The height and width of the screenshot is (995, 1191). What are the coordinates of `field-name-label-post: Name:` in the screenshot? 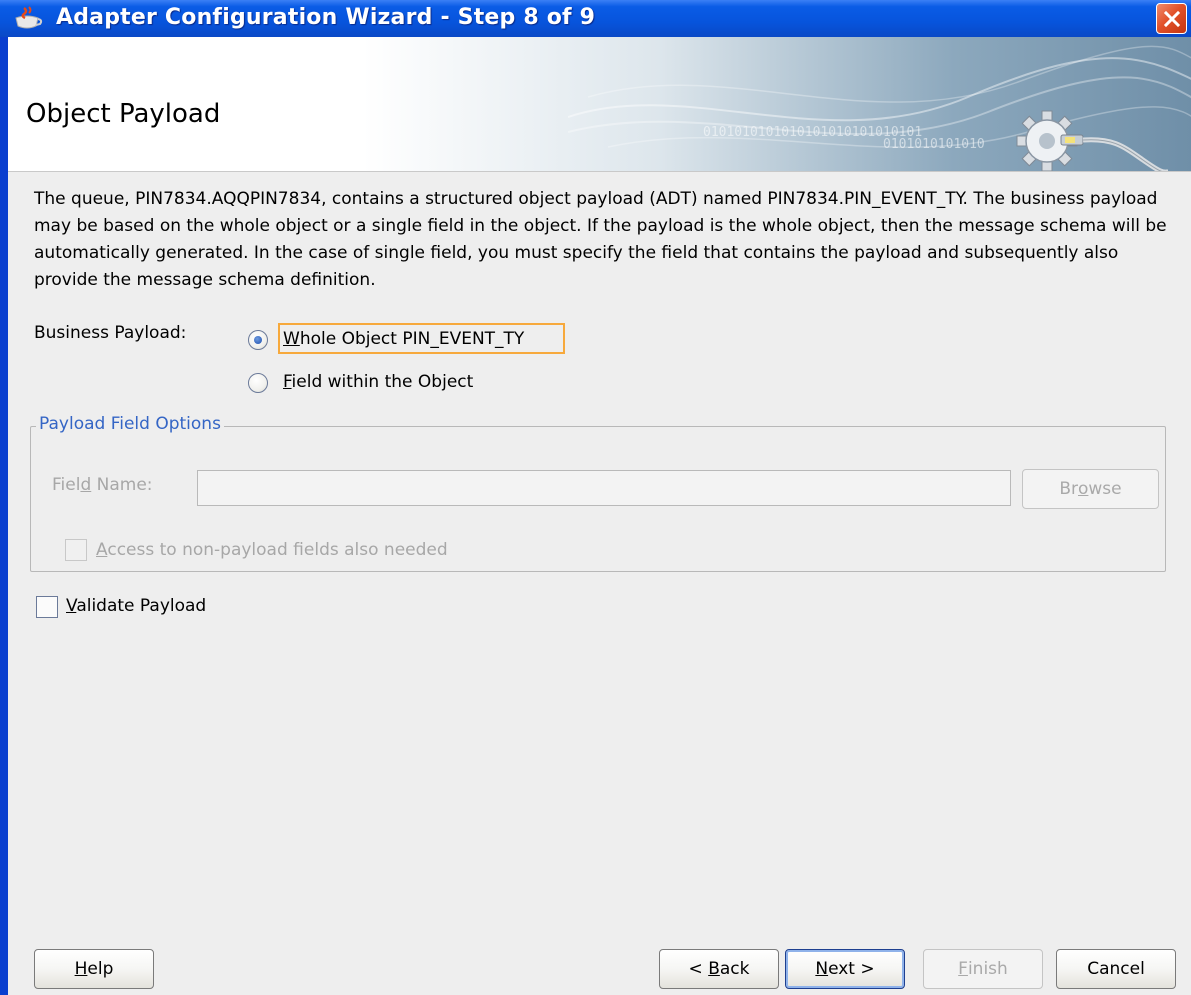 It's located at (122, 485).